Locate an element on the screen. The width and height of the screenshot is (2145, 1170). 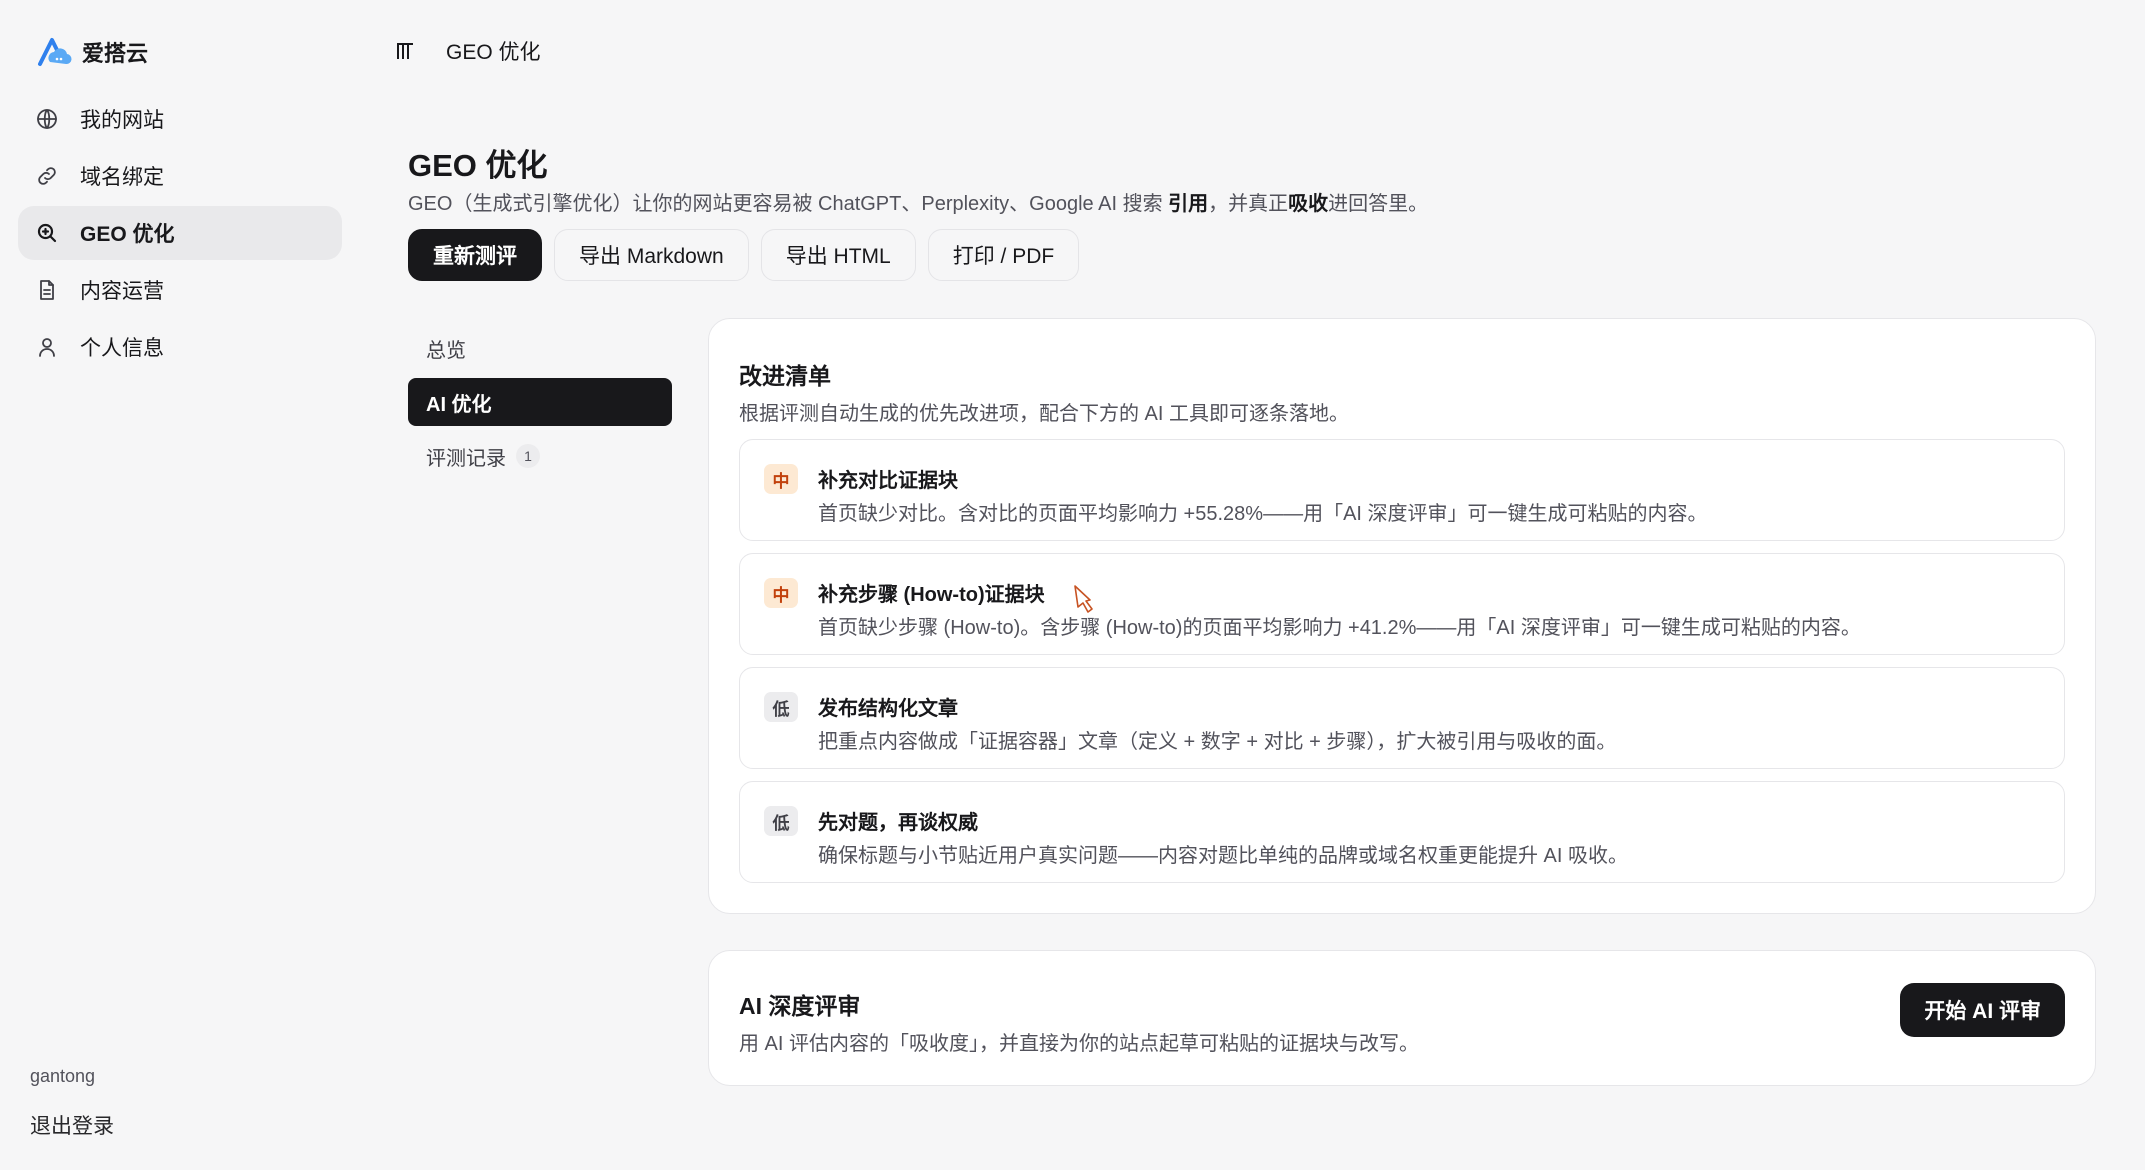
link-icon is located at coordinates (47, 176).